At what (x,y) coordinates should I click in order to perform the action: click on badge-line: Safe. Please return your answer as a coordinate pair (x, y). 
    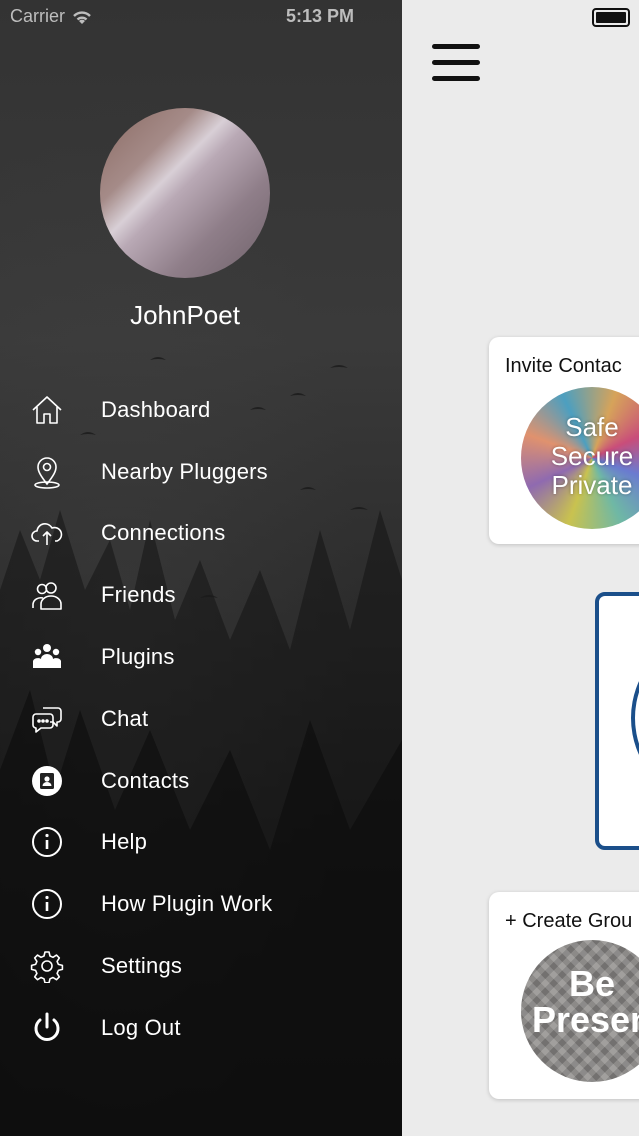
    Looking at the image, I should click on (592, 427).